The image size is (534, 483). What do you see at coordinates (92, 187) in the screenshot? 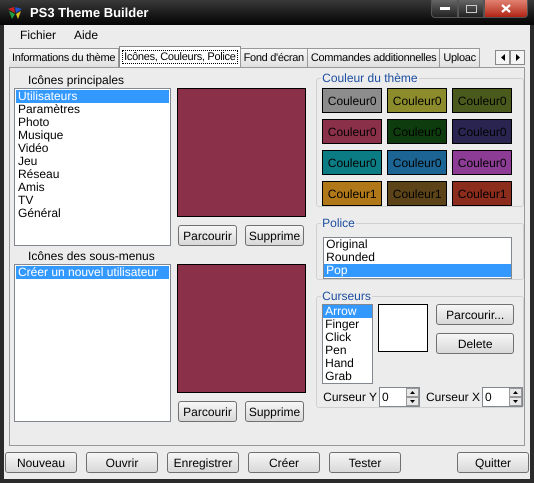
I see `list-item: Amis` at bounding box center [92, 187].